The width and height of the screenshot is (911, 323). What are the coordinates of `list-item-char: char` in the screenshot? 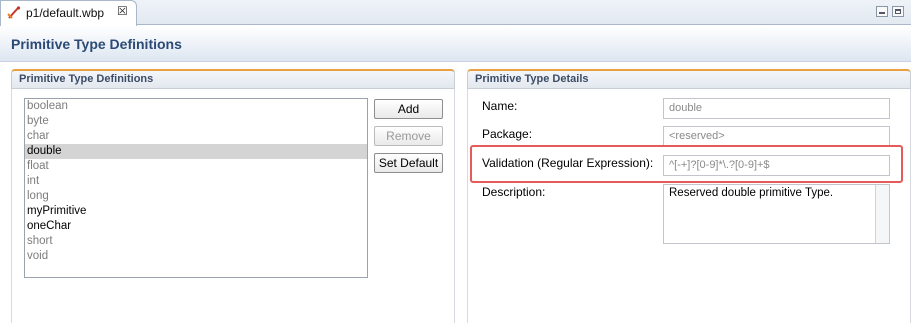 It's located at (196, 136).